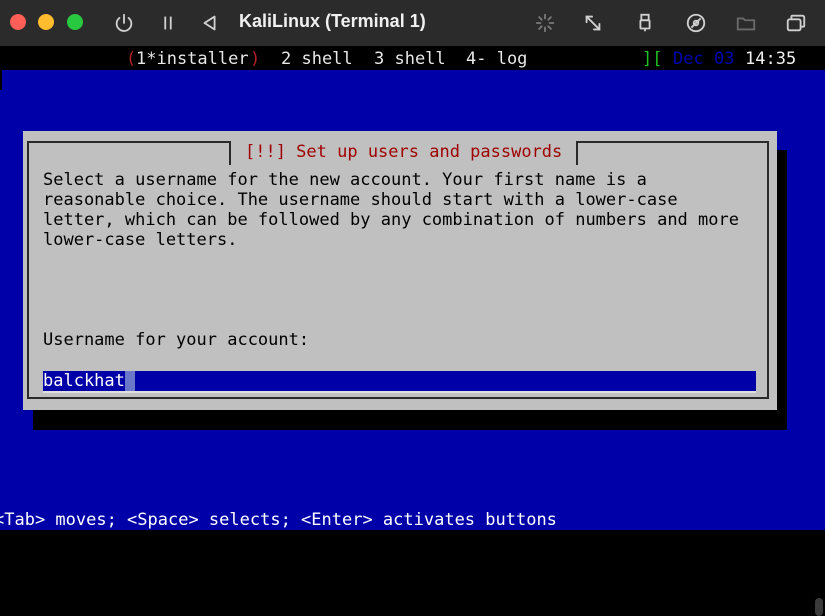  Describe the element at coordinates (18, 22) in the screenshot. I see `close-window-button` at that location.